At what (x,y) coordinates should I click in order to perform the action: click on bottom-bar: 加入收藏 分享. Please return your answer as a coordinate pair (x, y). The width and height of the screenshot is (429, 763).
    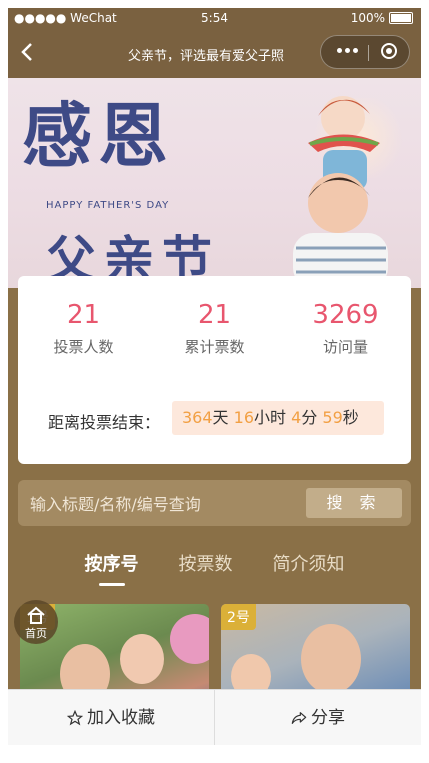
    Looking at the image, I should click on (214, 717).